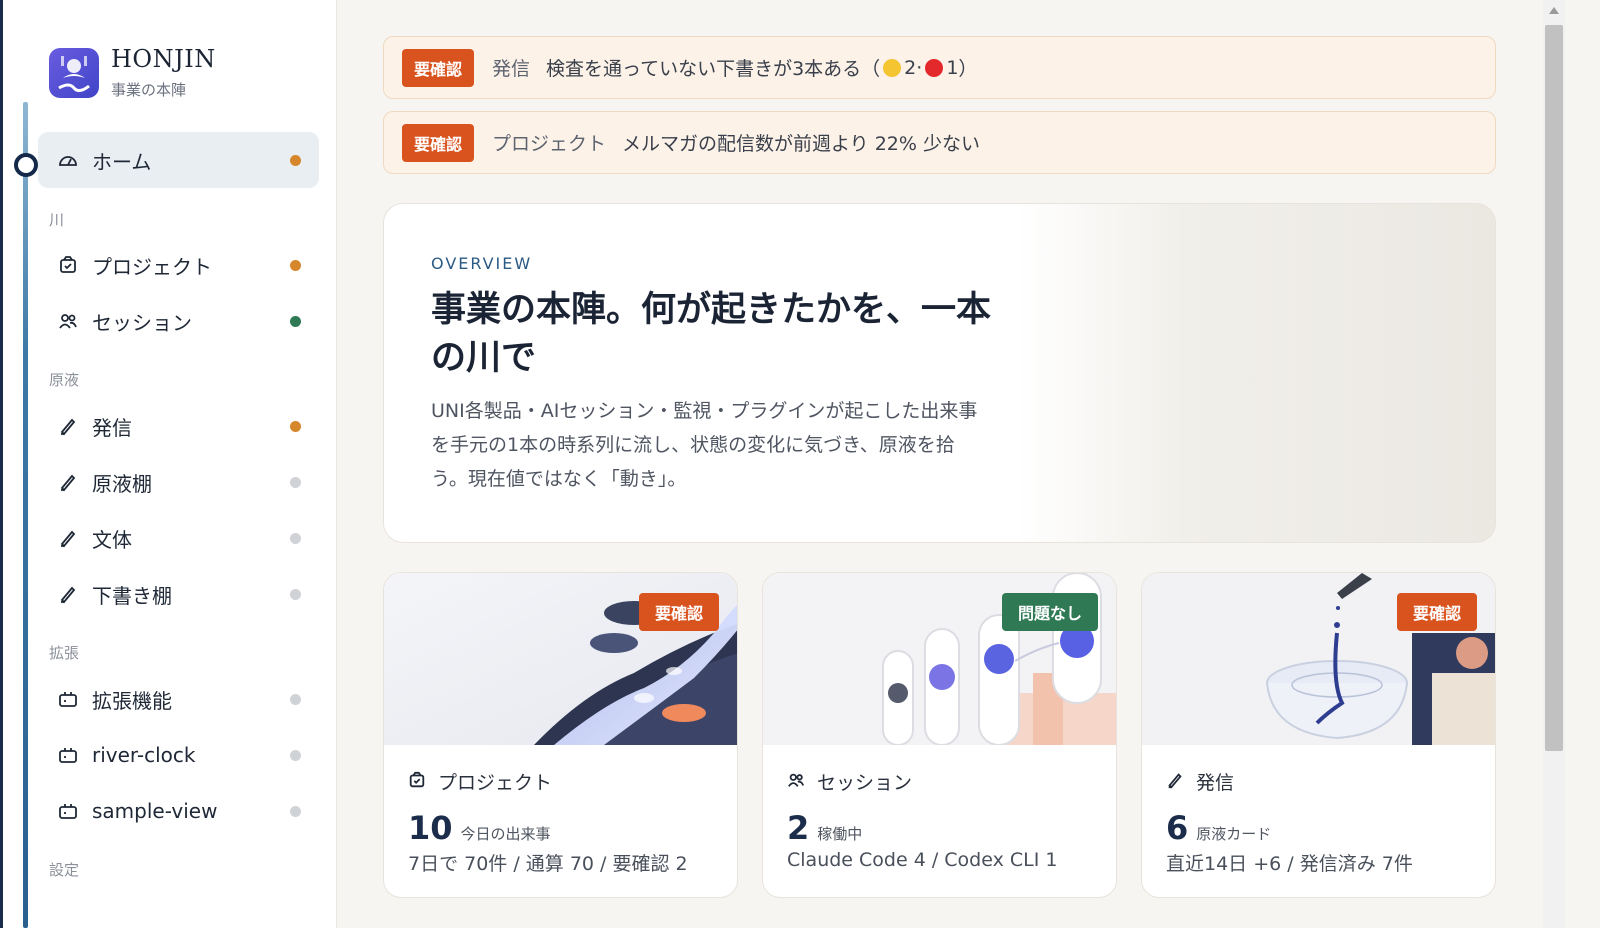  I want to click on card-unit: 原液カード, so click(1234, 834).